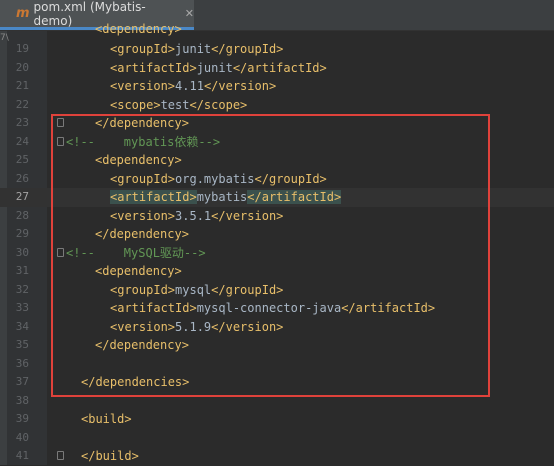  What do you see at coordinates (143, 141) in the screenshot?
I see `code-text: <!-- mybatis依赖-->` at bounding box center [143, 141].